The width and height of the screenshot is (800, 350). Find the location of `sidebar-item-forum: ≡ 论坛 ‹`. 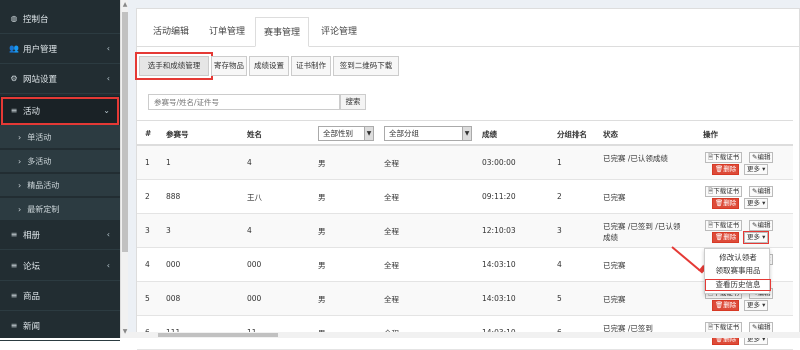

sidebar-item-forum: ≡ 论坛 ‹ is located at coordinates (60, 266).